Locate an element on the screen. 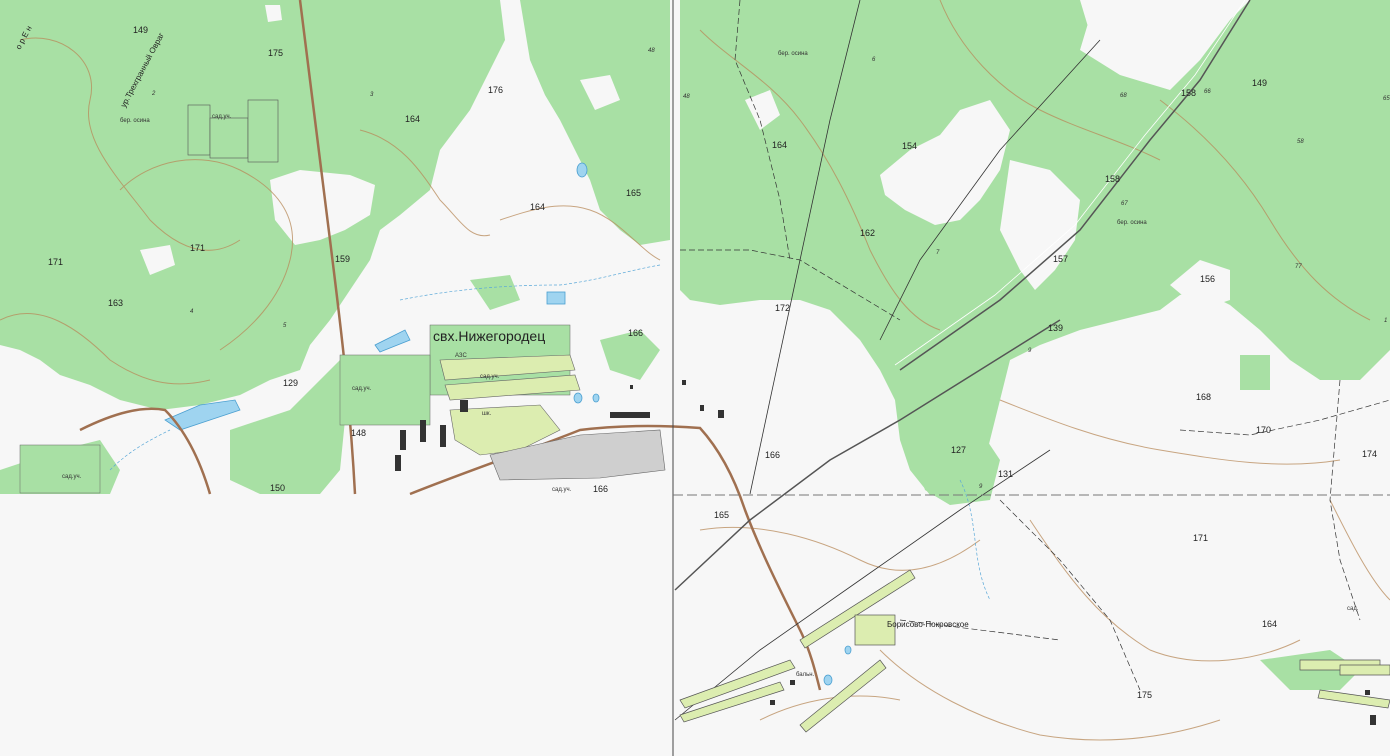 Image resolution: width=1390 pixels, height=756 pixels. label-tree-2: бер. осина is located at coordinates (793, 54).